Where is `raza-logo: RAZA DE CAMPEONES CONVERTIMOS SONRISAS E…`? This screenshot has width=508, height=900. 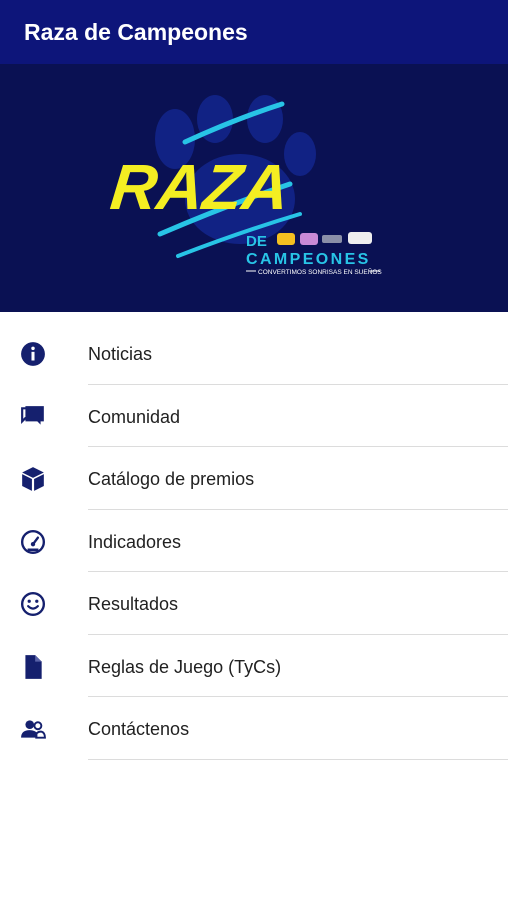 raza-logo: RAZA DE CAMPEONES CONVERTIMOS SONRISAS E… is located at coordinates (244, 185).